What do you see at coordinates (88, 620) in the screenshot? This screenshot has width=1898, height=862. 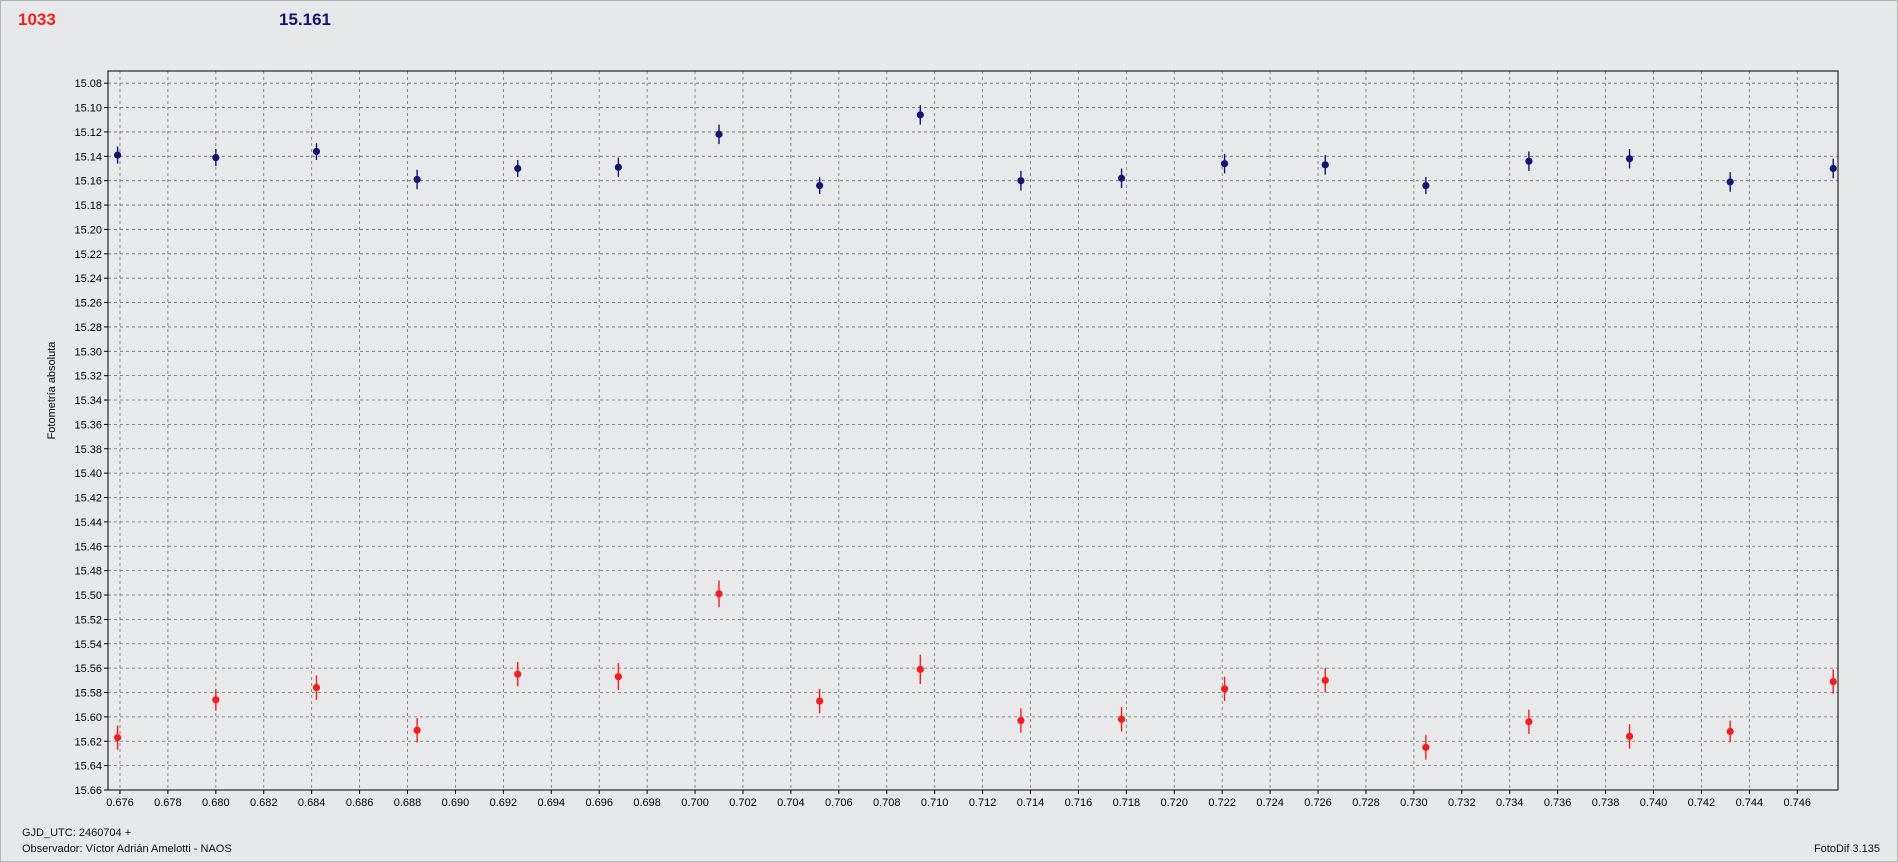 I see `y-tick-label: 15.52` at bounding box center [88, 620].